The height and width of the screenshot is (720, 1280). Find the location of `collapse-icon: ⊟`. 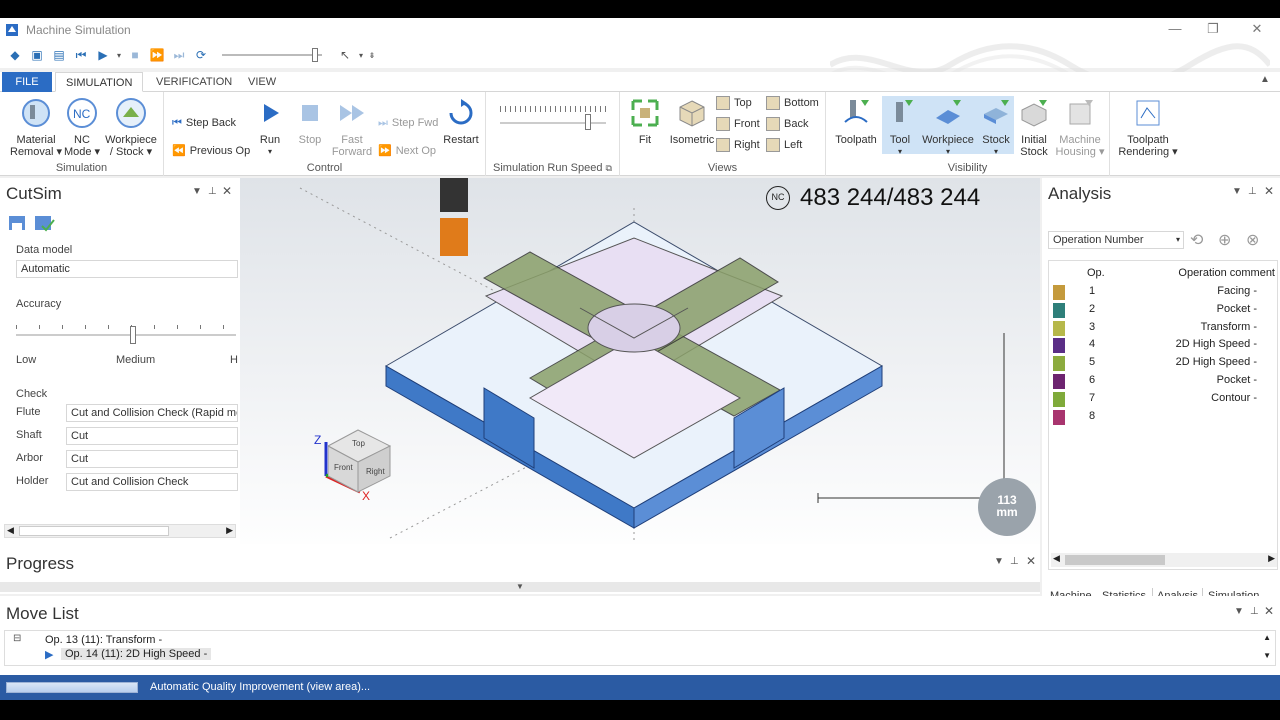

collapse-icon: ⊟ is located at coordinates (17, 638).